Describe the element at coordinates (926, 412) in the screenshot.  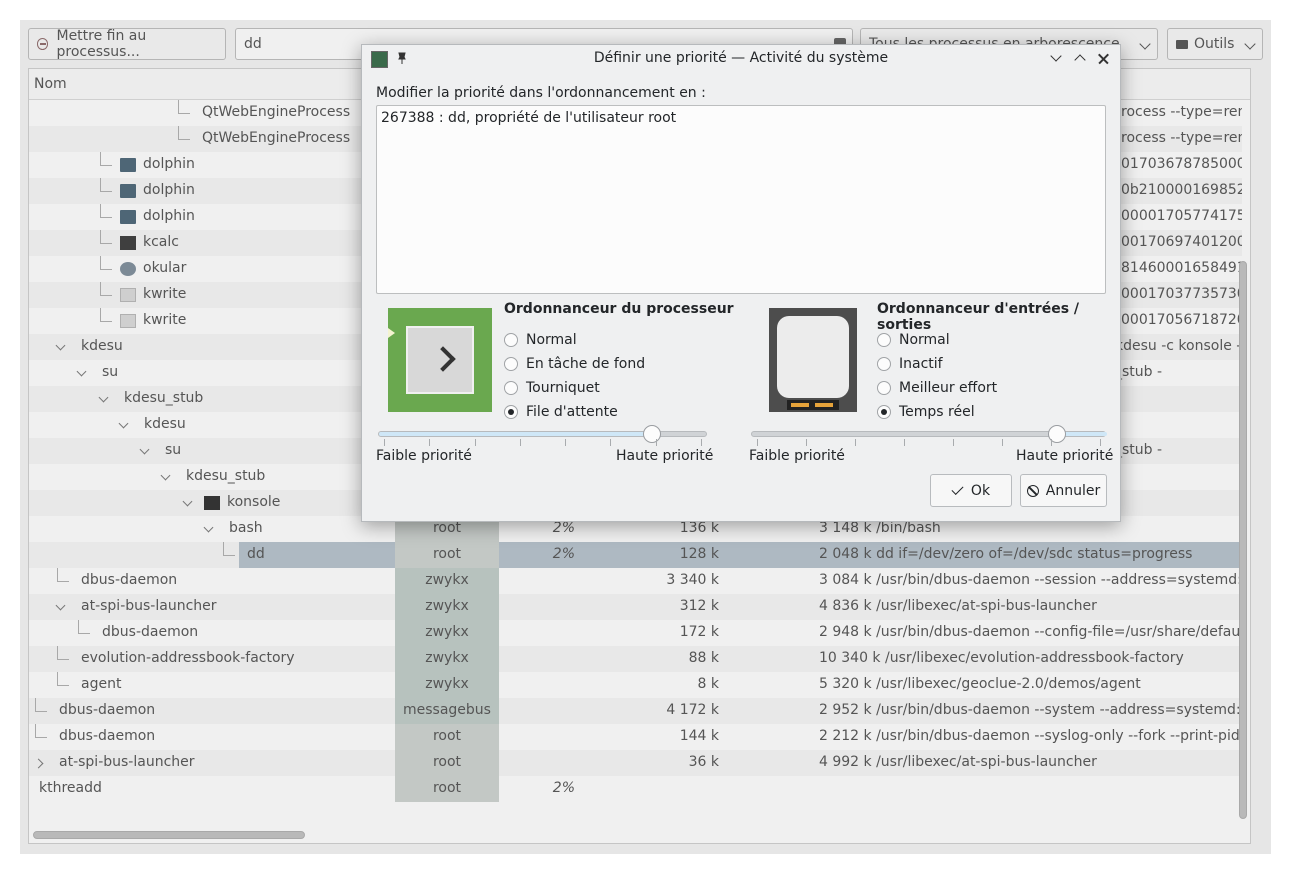
I see `radio-temps-r-el: Temps réel` at that location.